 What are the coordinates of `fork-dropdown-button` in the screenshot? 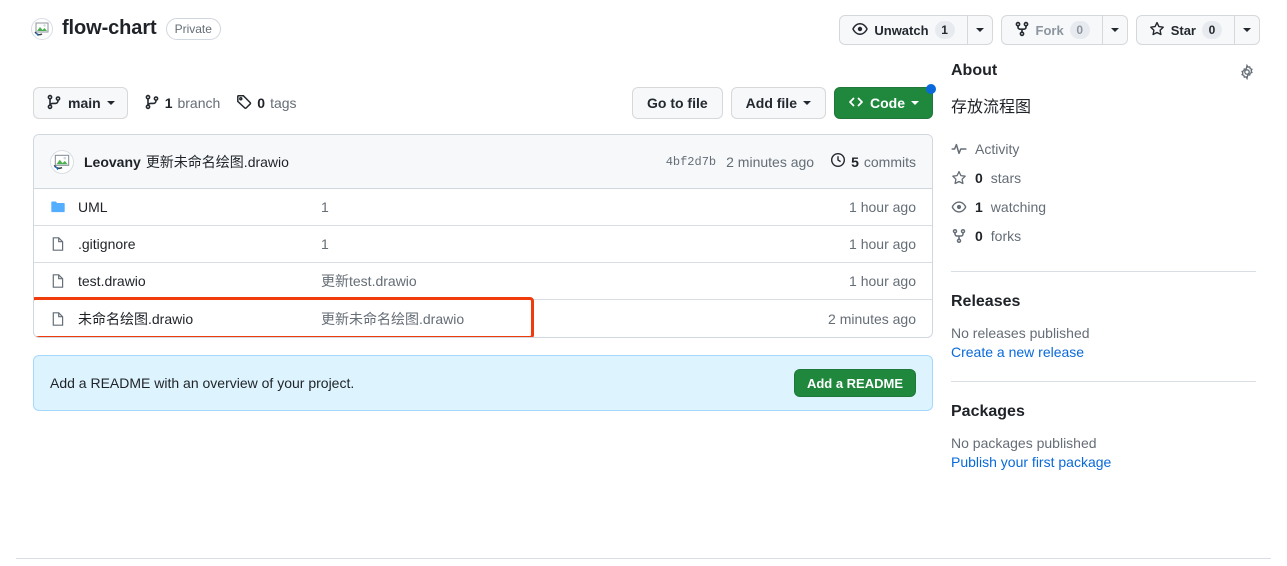 It's located at (1114, 30).